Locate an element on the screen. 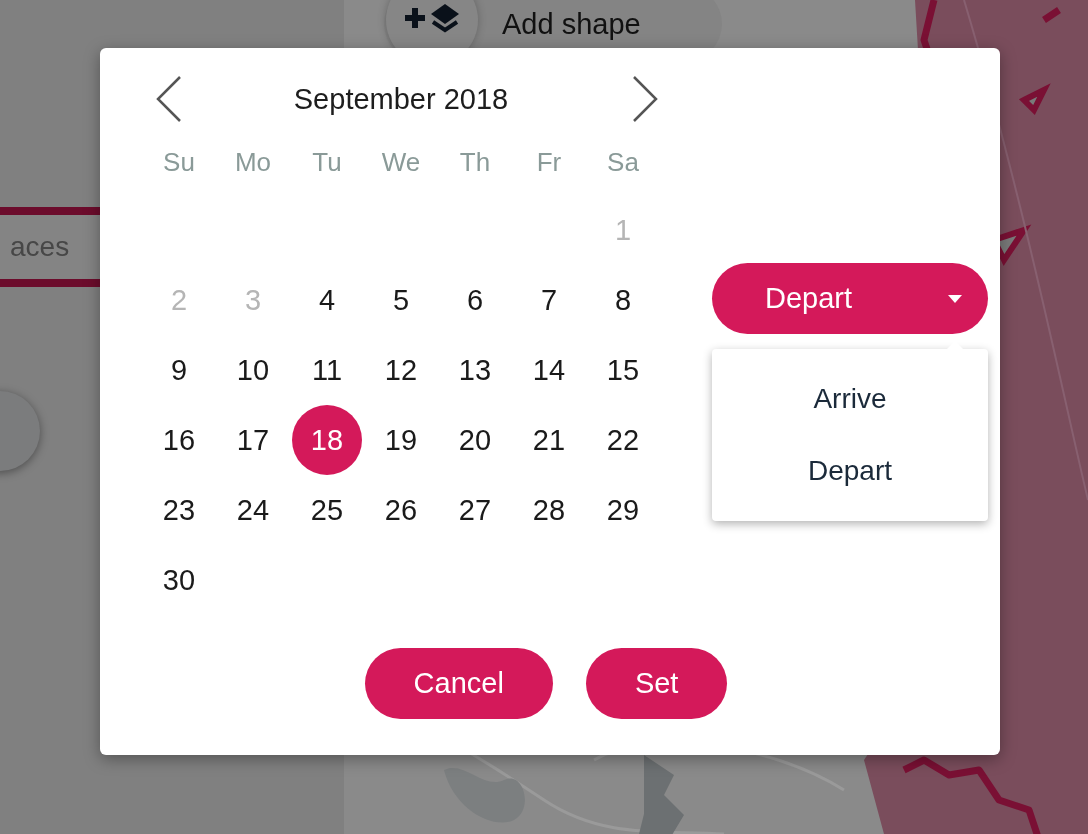 This screenshot has height=834, width=1088. calendar-day: 8 is located at coordinates (623, 300).